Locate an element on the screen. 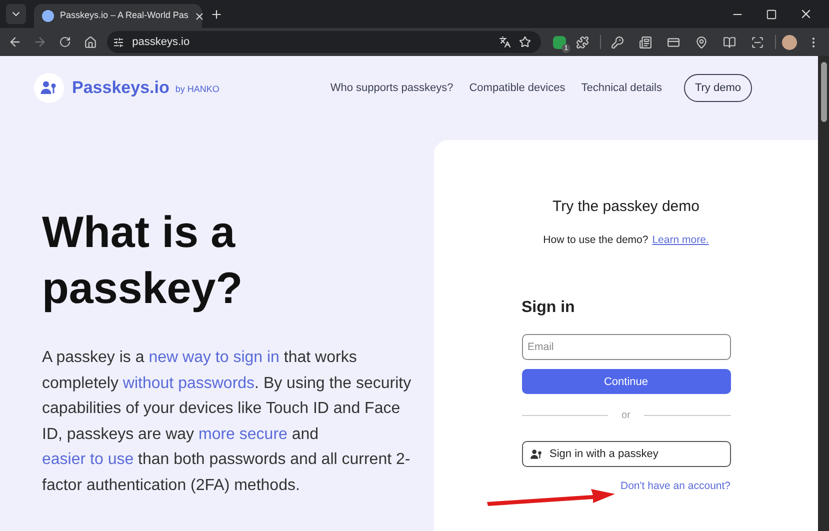  tab-title: Passkeys.io – A Real-World Pas is located at coordinates (124, 15).